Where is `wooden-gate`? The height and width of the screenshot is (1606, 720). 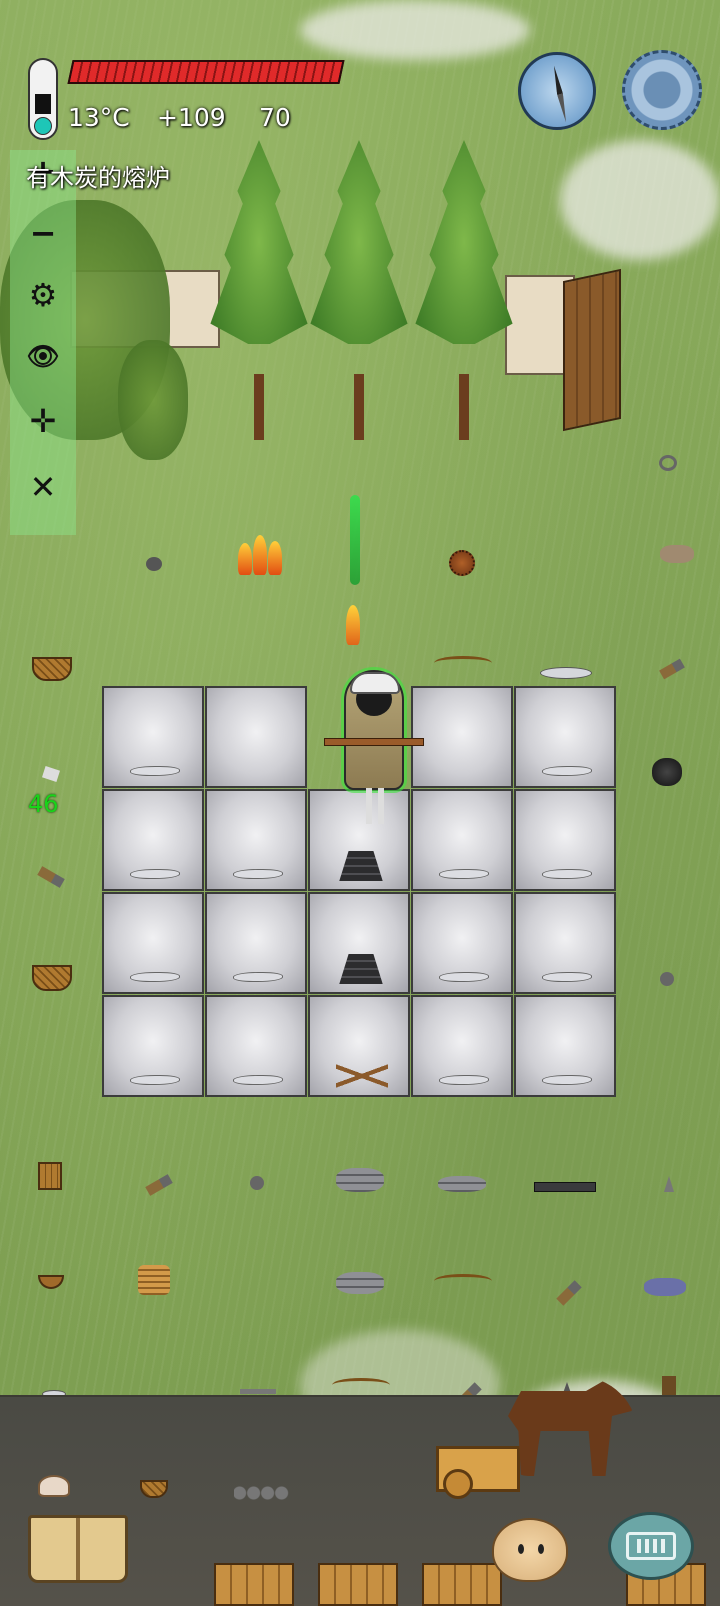 wooden-gate is located at coordinates (592, 350).